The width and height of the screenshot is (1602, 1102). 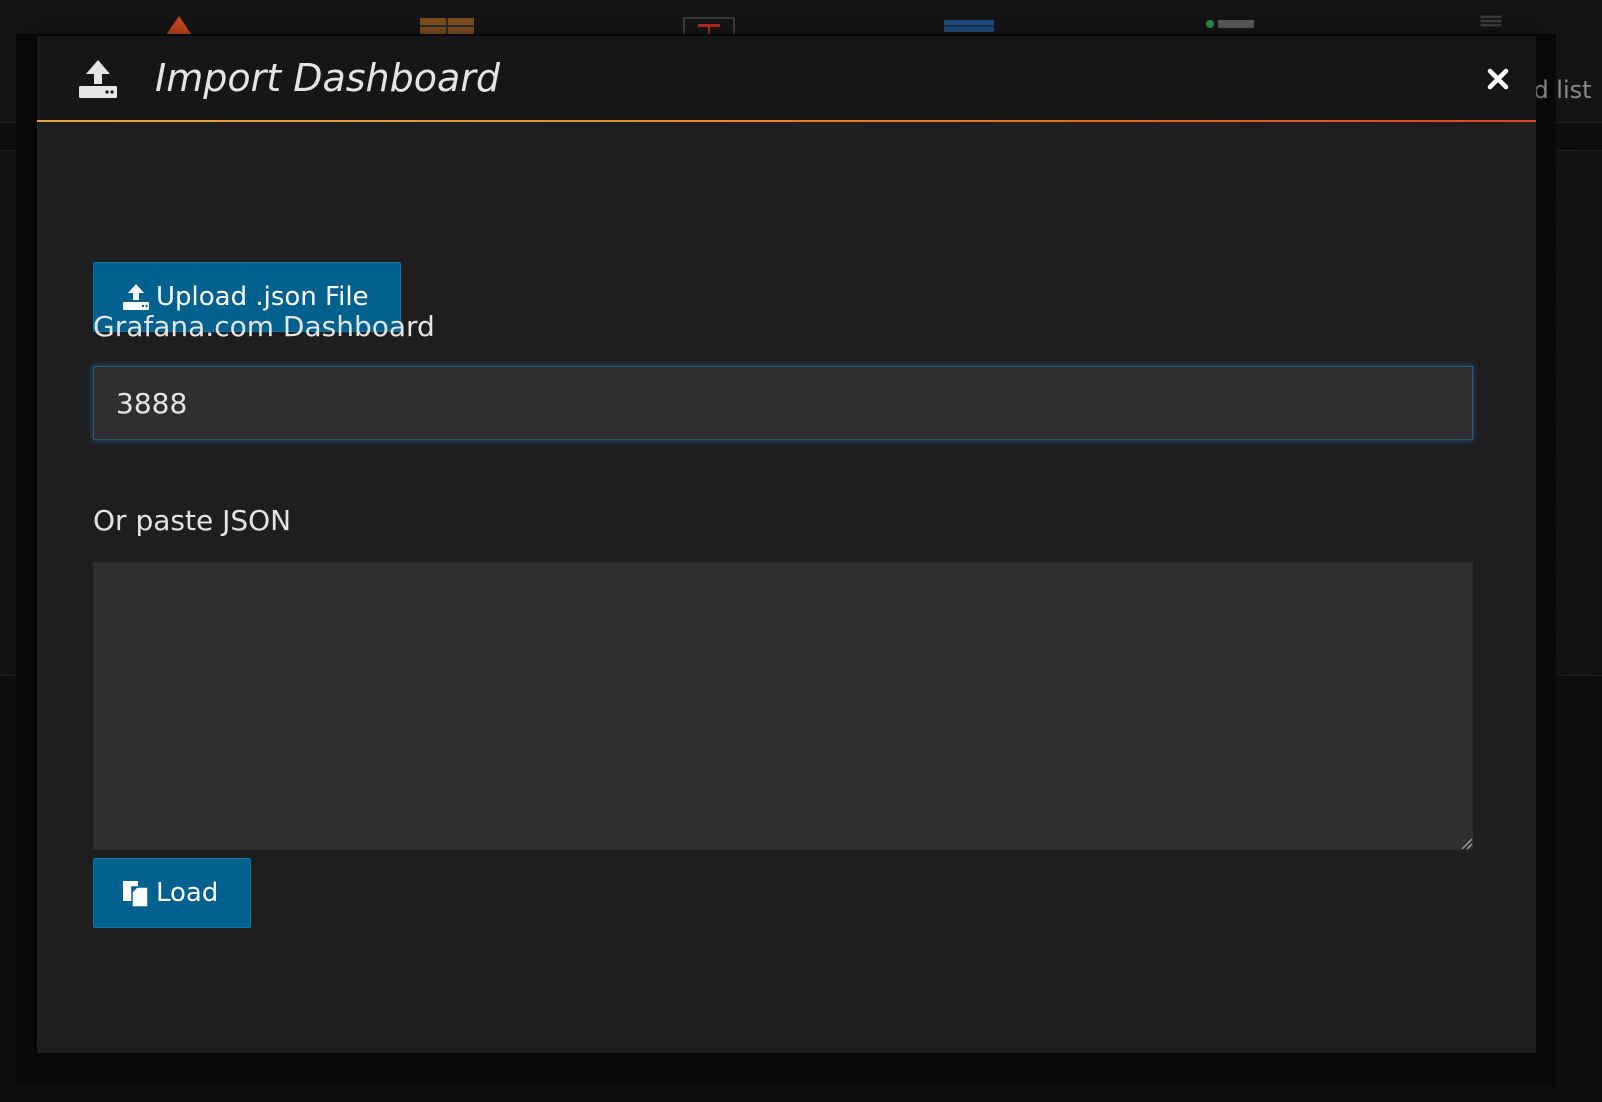 What do you see at coordinates (1466, 843) in the screenshot?
I see `resize-handle-icon` at bounding box center [1466, 843].